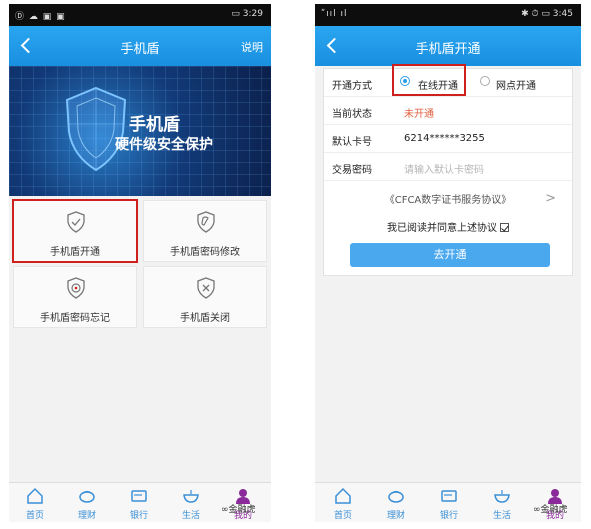 Image resolution: width=591 pixels, height=529 pixels. I want to click on status-row: 当前状态 未开通, so click(448, 111).